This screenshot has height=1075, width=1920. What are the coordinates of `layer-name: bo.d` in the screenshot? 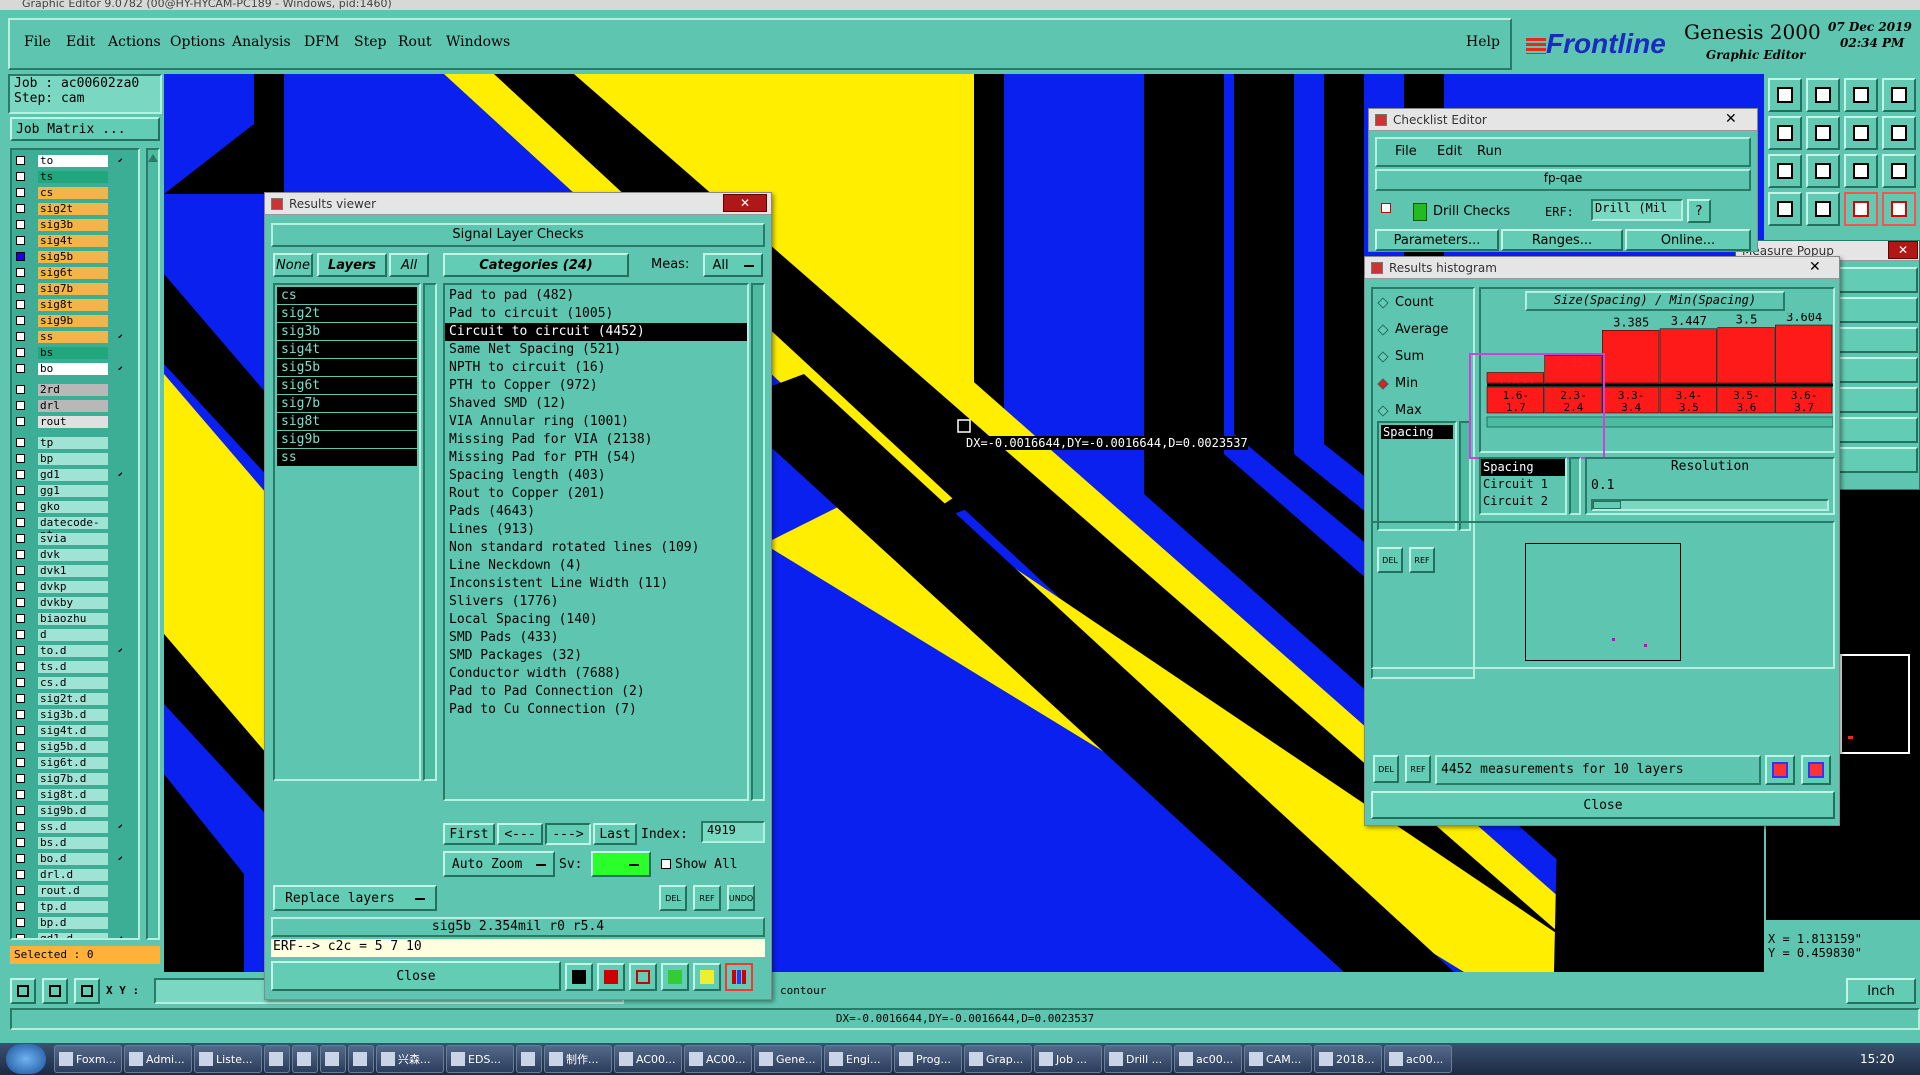 It's located at (73, 858).